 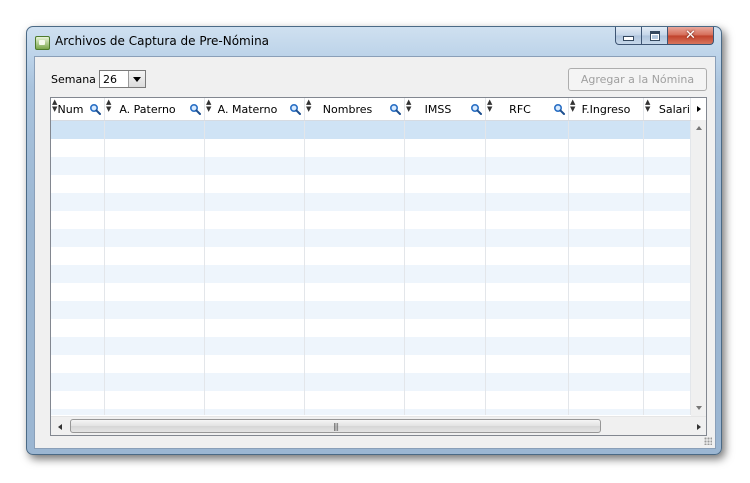 I want to click on close-button: ✕, so click(x=691, y=36).